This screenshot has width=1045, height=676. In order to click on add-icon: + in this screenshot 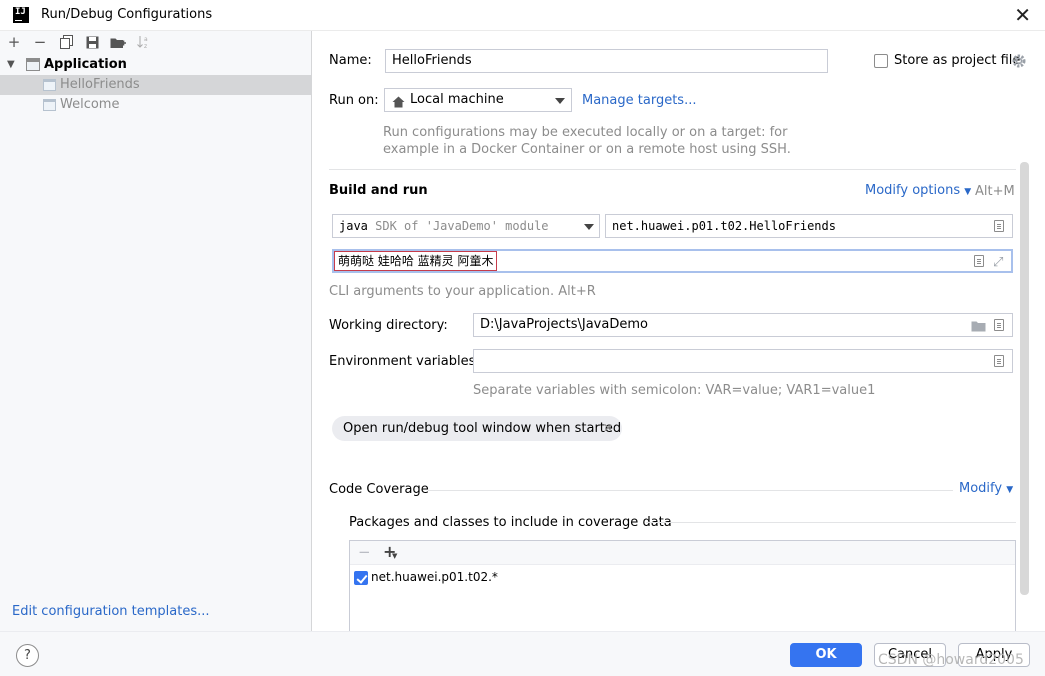, I will do `click(14, 42)`.